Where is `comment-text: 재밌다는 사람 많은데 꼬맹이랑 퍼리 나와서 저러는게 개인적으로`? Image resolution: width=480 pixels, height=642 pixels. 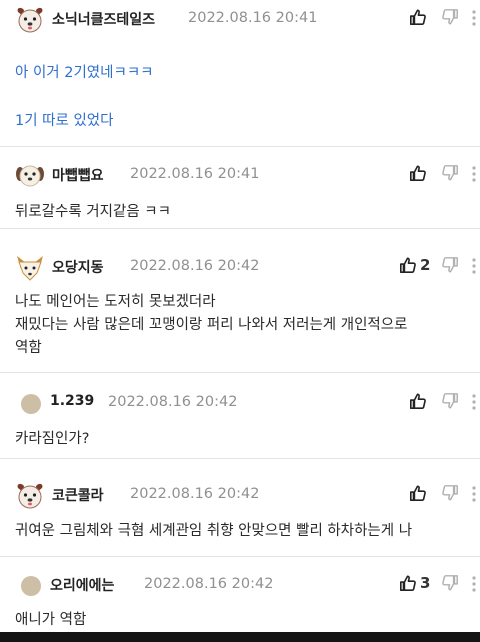
comment-text: 재밌다는 사람 많은데 꼬맹이랑 퍼리 나와서 저러는게 개인적으로 is located at coordinates (211, 325).